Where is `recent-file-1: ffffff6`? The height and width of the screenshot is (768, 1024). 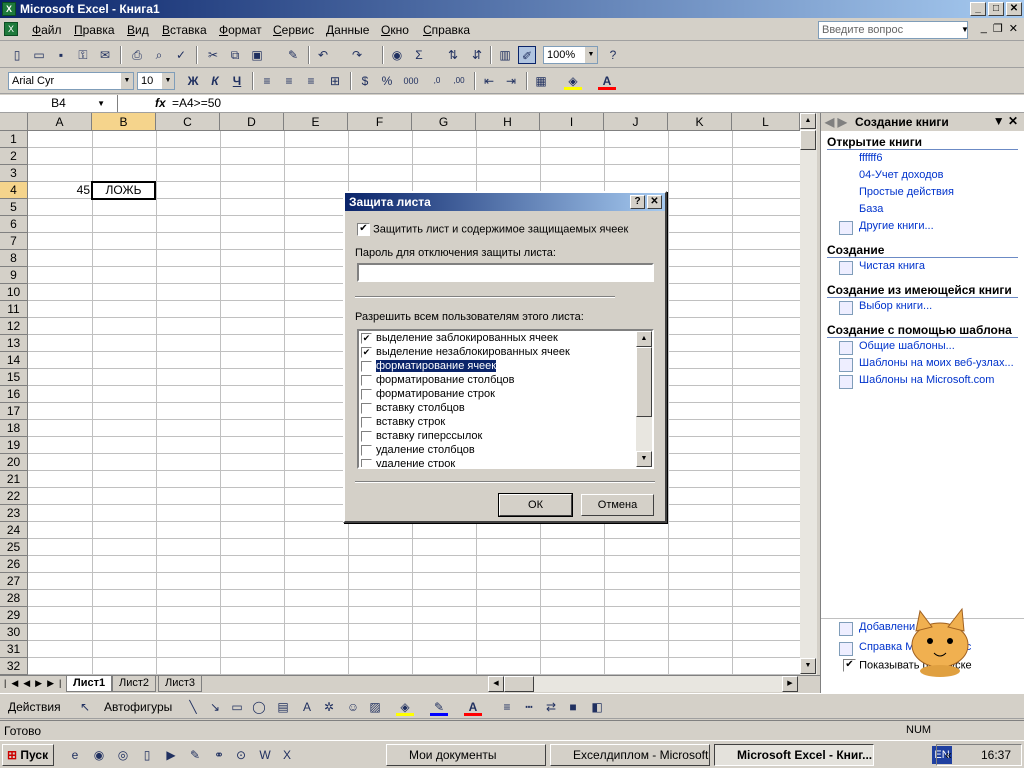 recent-file-1: ffffff6 is located at coordinates (941, 159).